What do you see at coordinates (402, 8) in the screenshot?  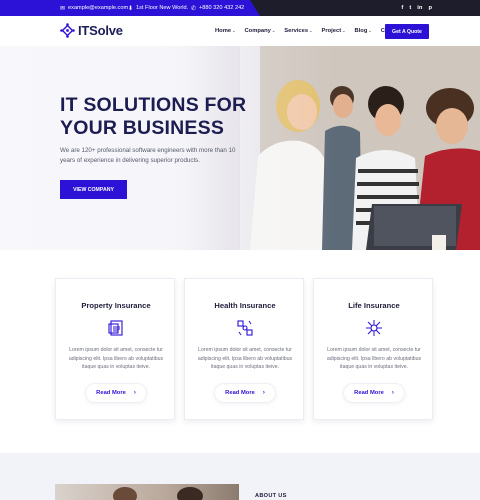 I see `facebook-icon: f` at bounding box center [402, 8].